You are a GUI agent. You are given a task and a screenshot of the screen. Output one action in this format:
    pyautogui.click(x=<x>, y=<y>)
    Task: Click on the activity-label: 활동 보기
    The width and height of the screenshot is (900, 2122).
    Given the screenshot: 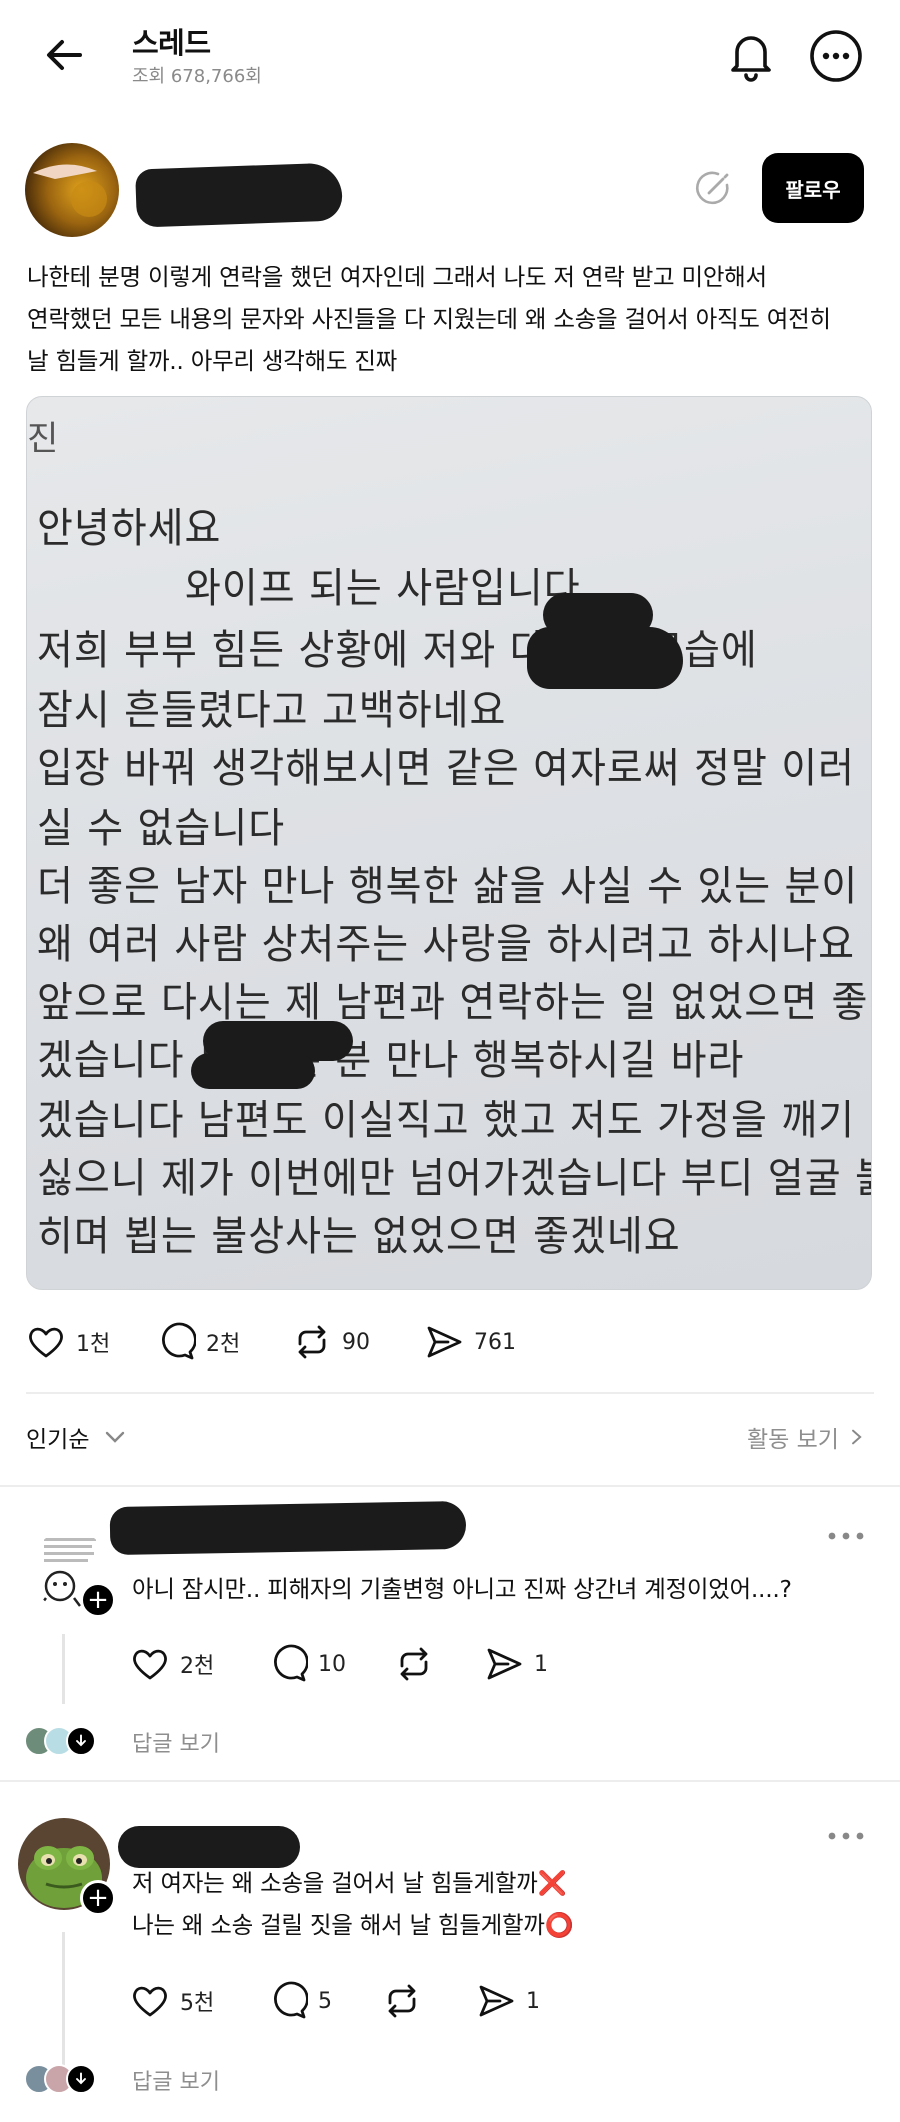 What is the action you would take?
    pyautogui.click(x=793, y=1440)
    